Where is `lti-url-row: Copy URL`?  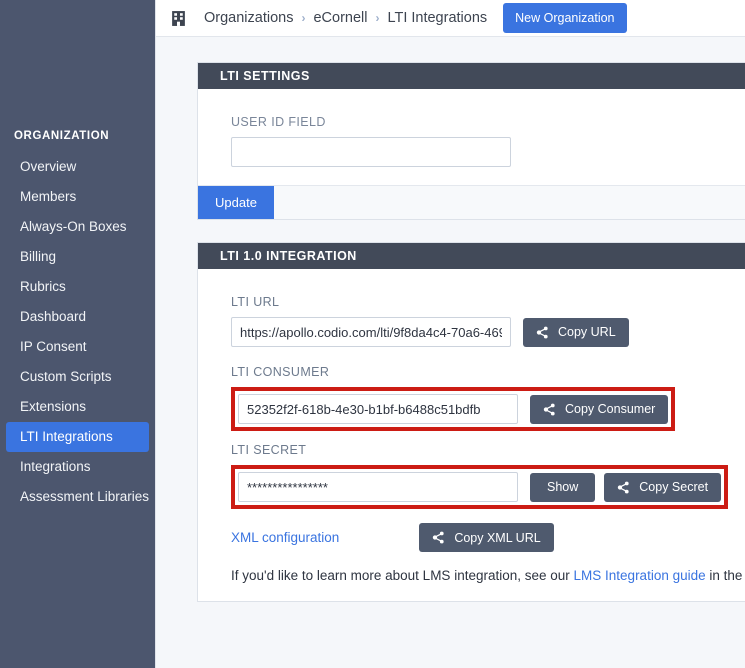
lti-url-row: Copy URL is located at coordinates (488, 332).